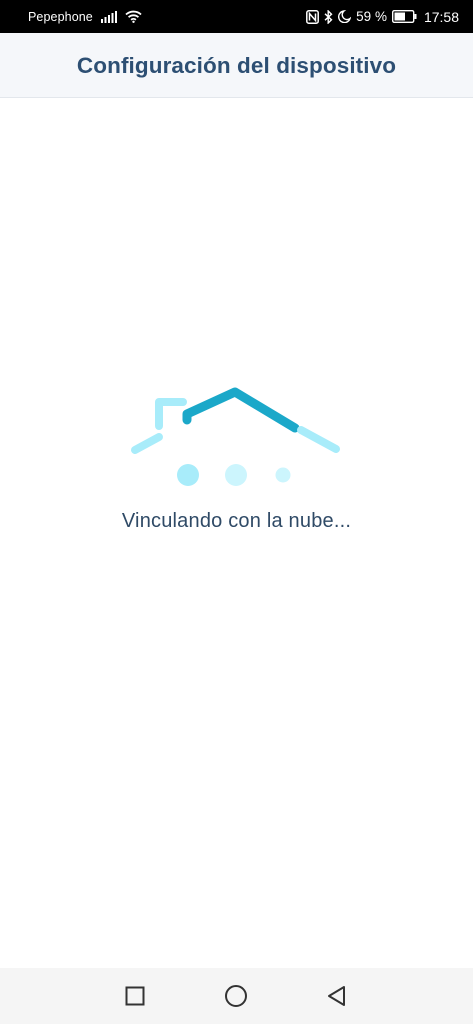 The image size is (473, 1024). I want to click on status-bar: Pepephone 59 % 17:58, so click(236, 16).